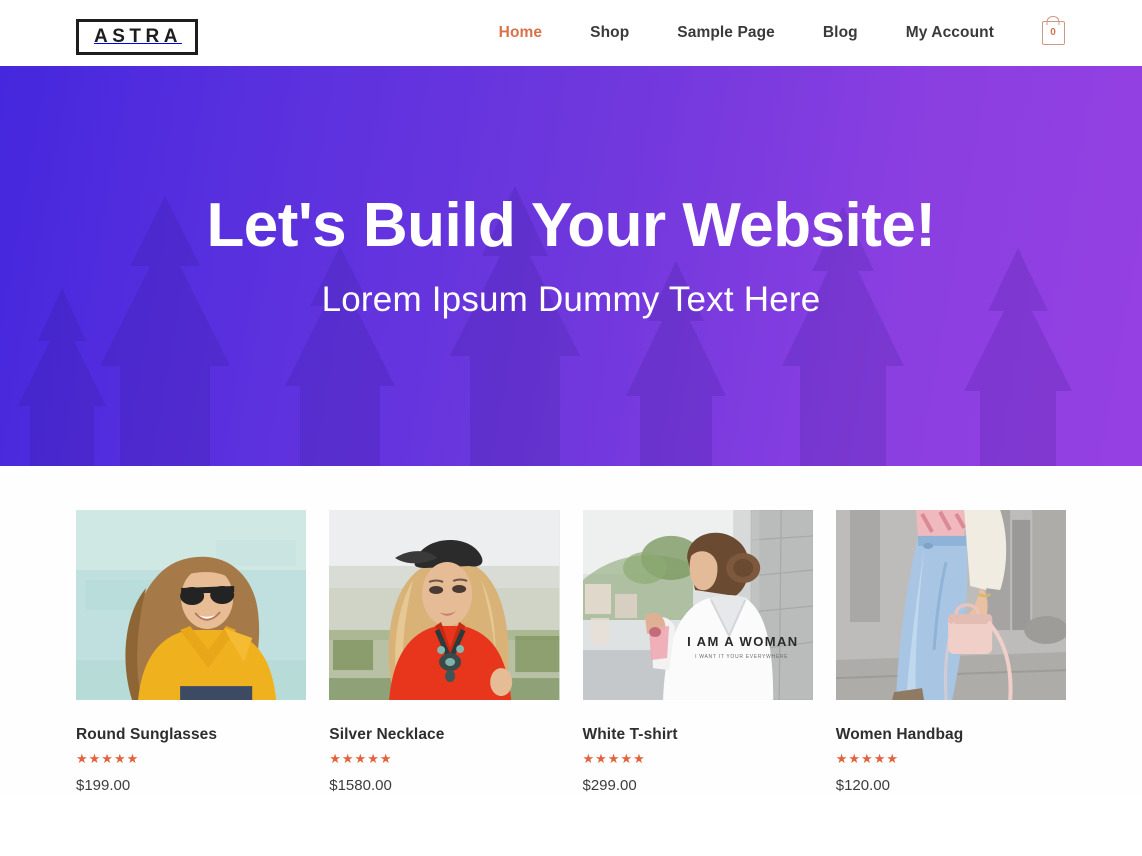 Image resolution: width=1142 pixels, height=856 pixels. I want to click on product-image-silver-necklace, so click(444, 605).